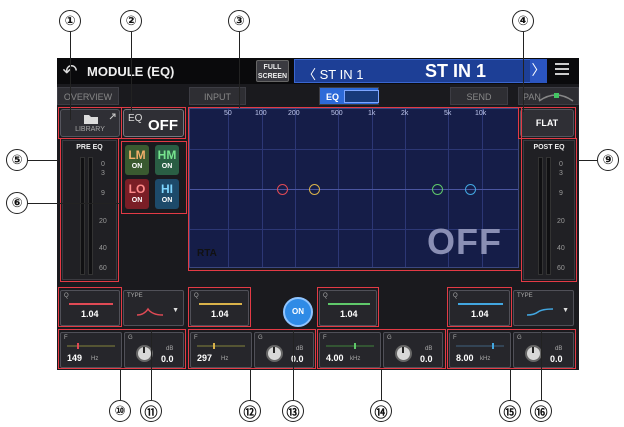  I want to click on rta-button: ON, so click(298, 312).